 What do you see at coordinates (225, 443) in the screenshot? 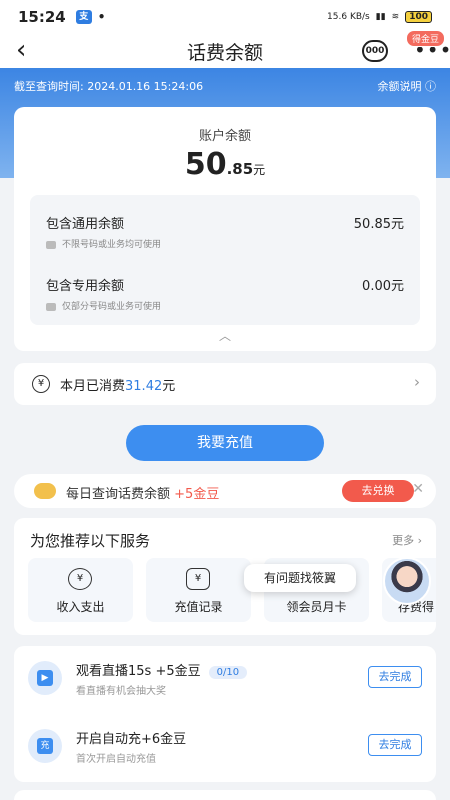
I see `recharge-button: 我要充值` at bounding box center [225, 443].